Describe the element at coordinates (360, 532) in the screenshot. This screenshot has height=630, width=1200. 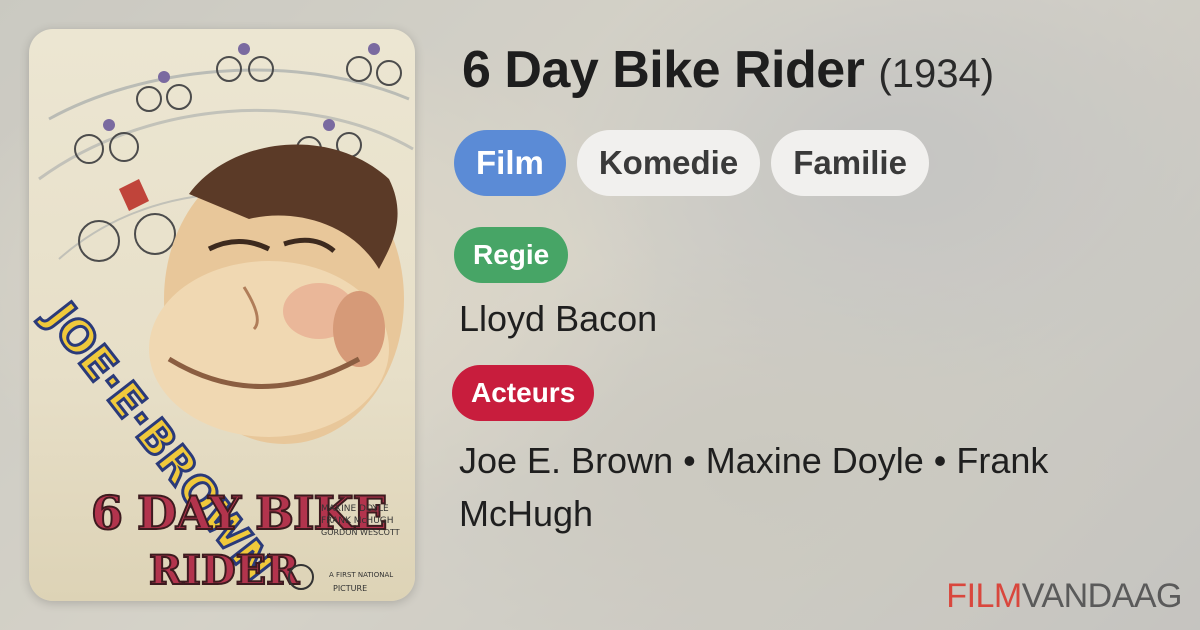
I see `poster-cast-credit-3: GORDON WESCOTT` at that location.